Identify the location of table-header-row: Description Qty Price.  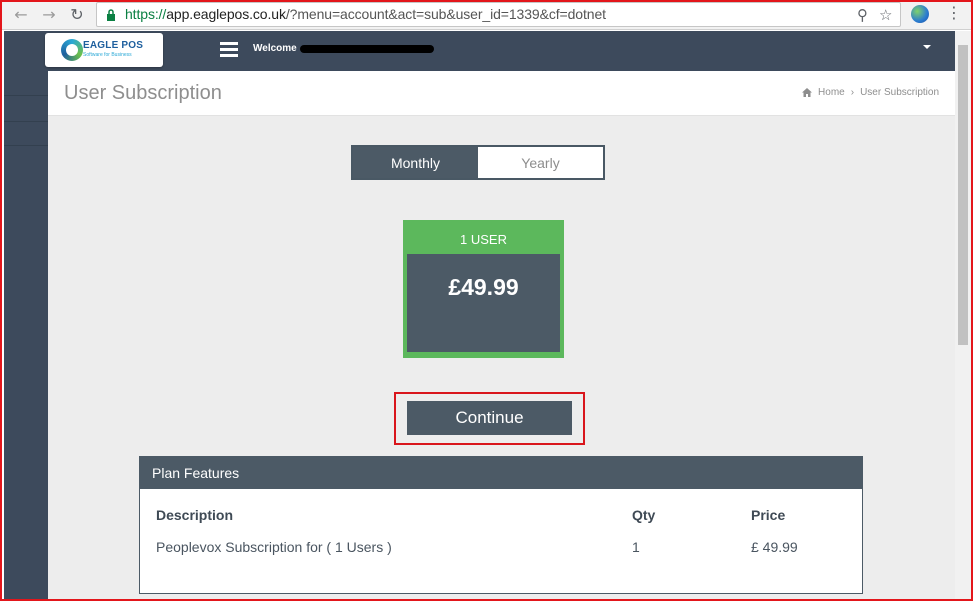
(501, 523).